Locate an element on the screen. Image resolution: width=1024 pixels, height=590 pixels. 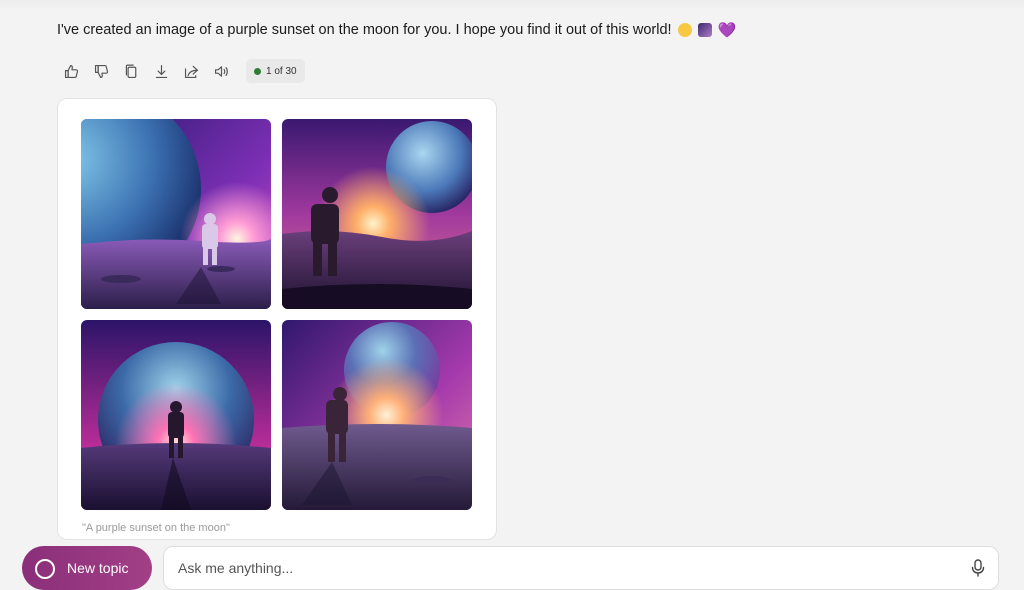
top-edge is located at coordinates (512, 5).